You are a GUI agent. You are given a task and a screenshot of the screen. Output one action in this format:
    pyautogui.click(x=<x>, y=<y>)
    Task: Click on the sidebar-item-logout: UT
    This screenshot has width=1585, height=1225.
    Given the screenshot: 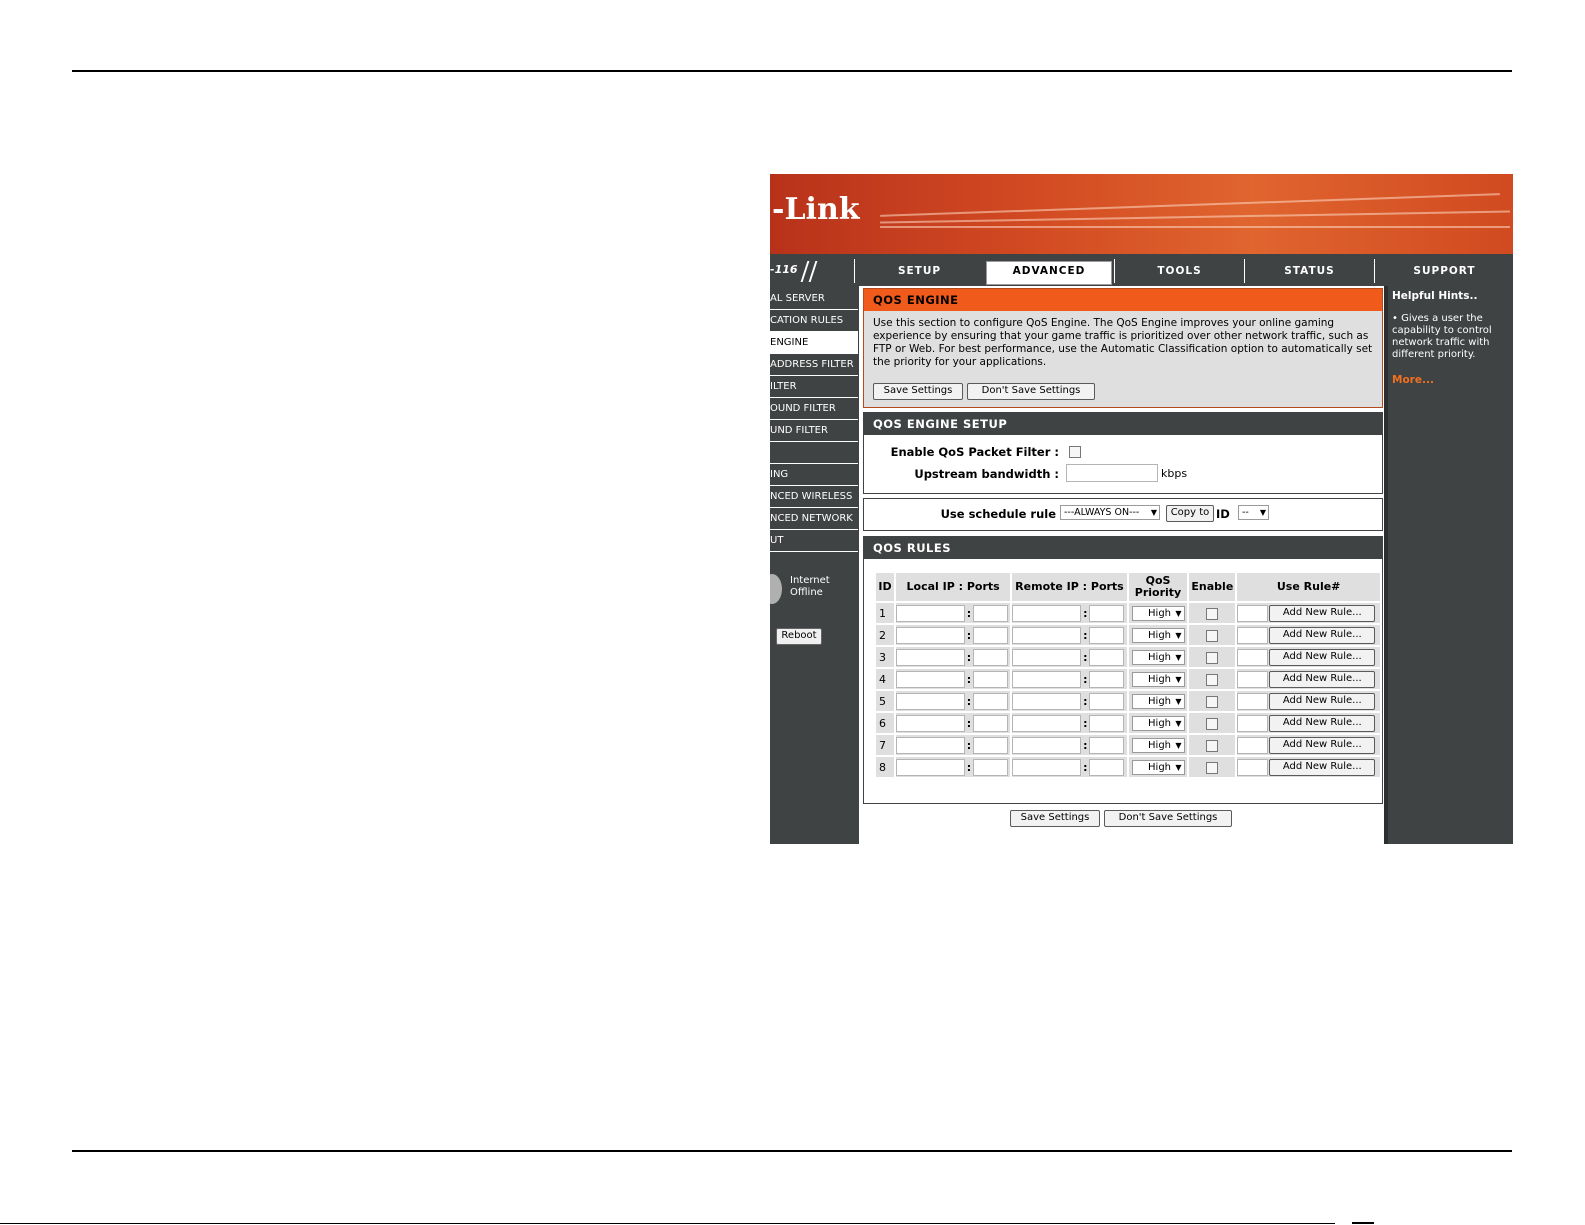 What is the action you would take?
    pyautogui.click(x=814, y=541)
    